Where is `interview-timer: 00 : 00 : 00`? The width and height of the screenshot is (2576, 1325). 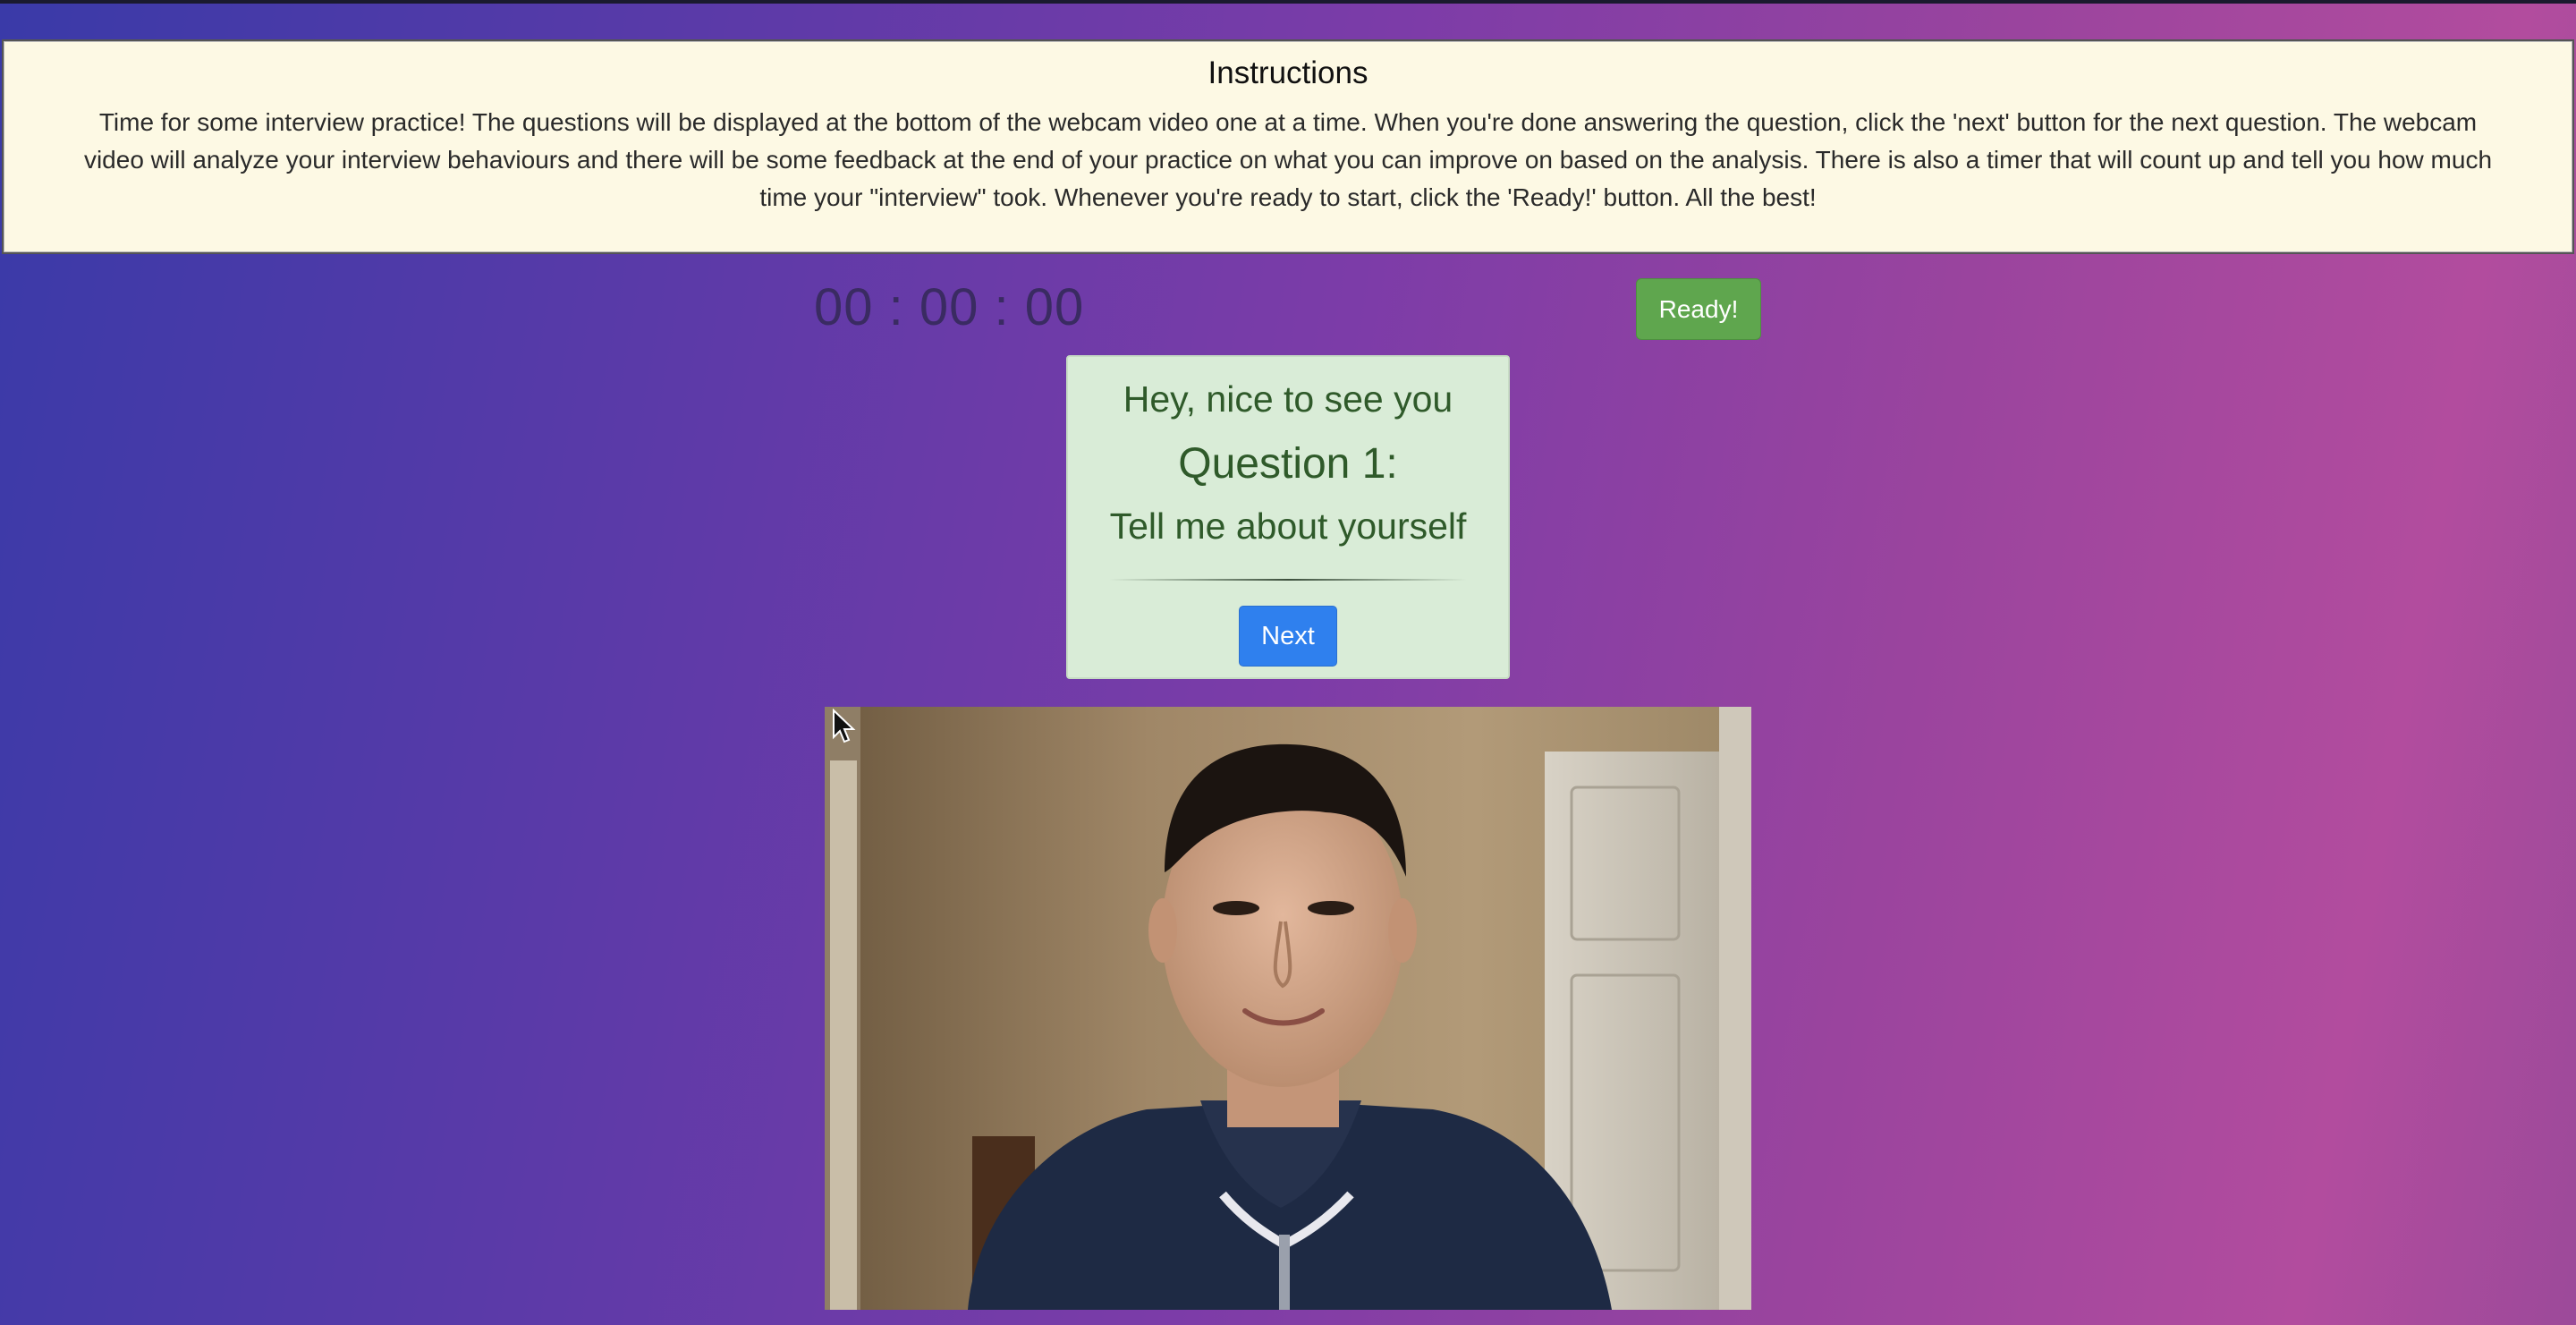
interview-timer: 00 : 00 : 00 is located at coordinates (949, 307).